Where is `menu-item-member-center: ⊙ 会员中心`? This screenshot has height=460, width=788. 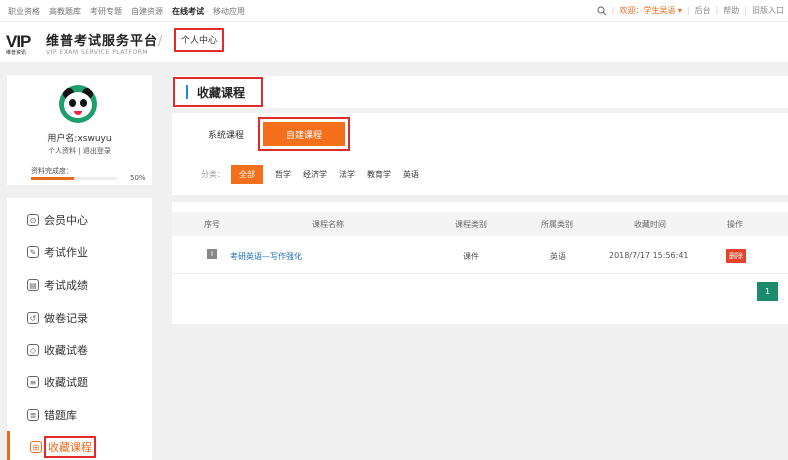 menu-item-member-center: ⊙ 会员中心 is located at coordinates (79, 220).